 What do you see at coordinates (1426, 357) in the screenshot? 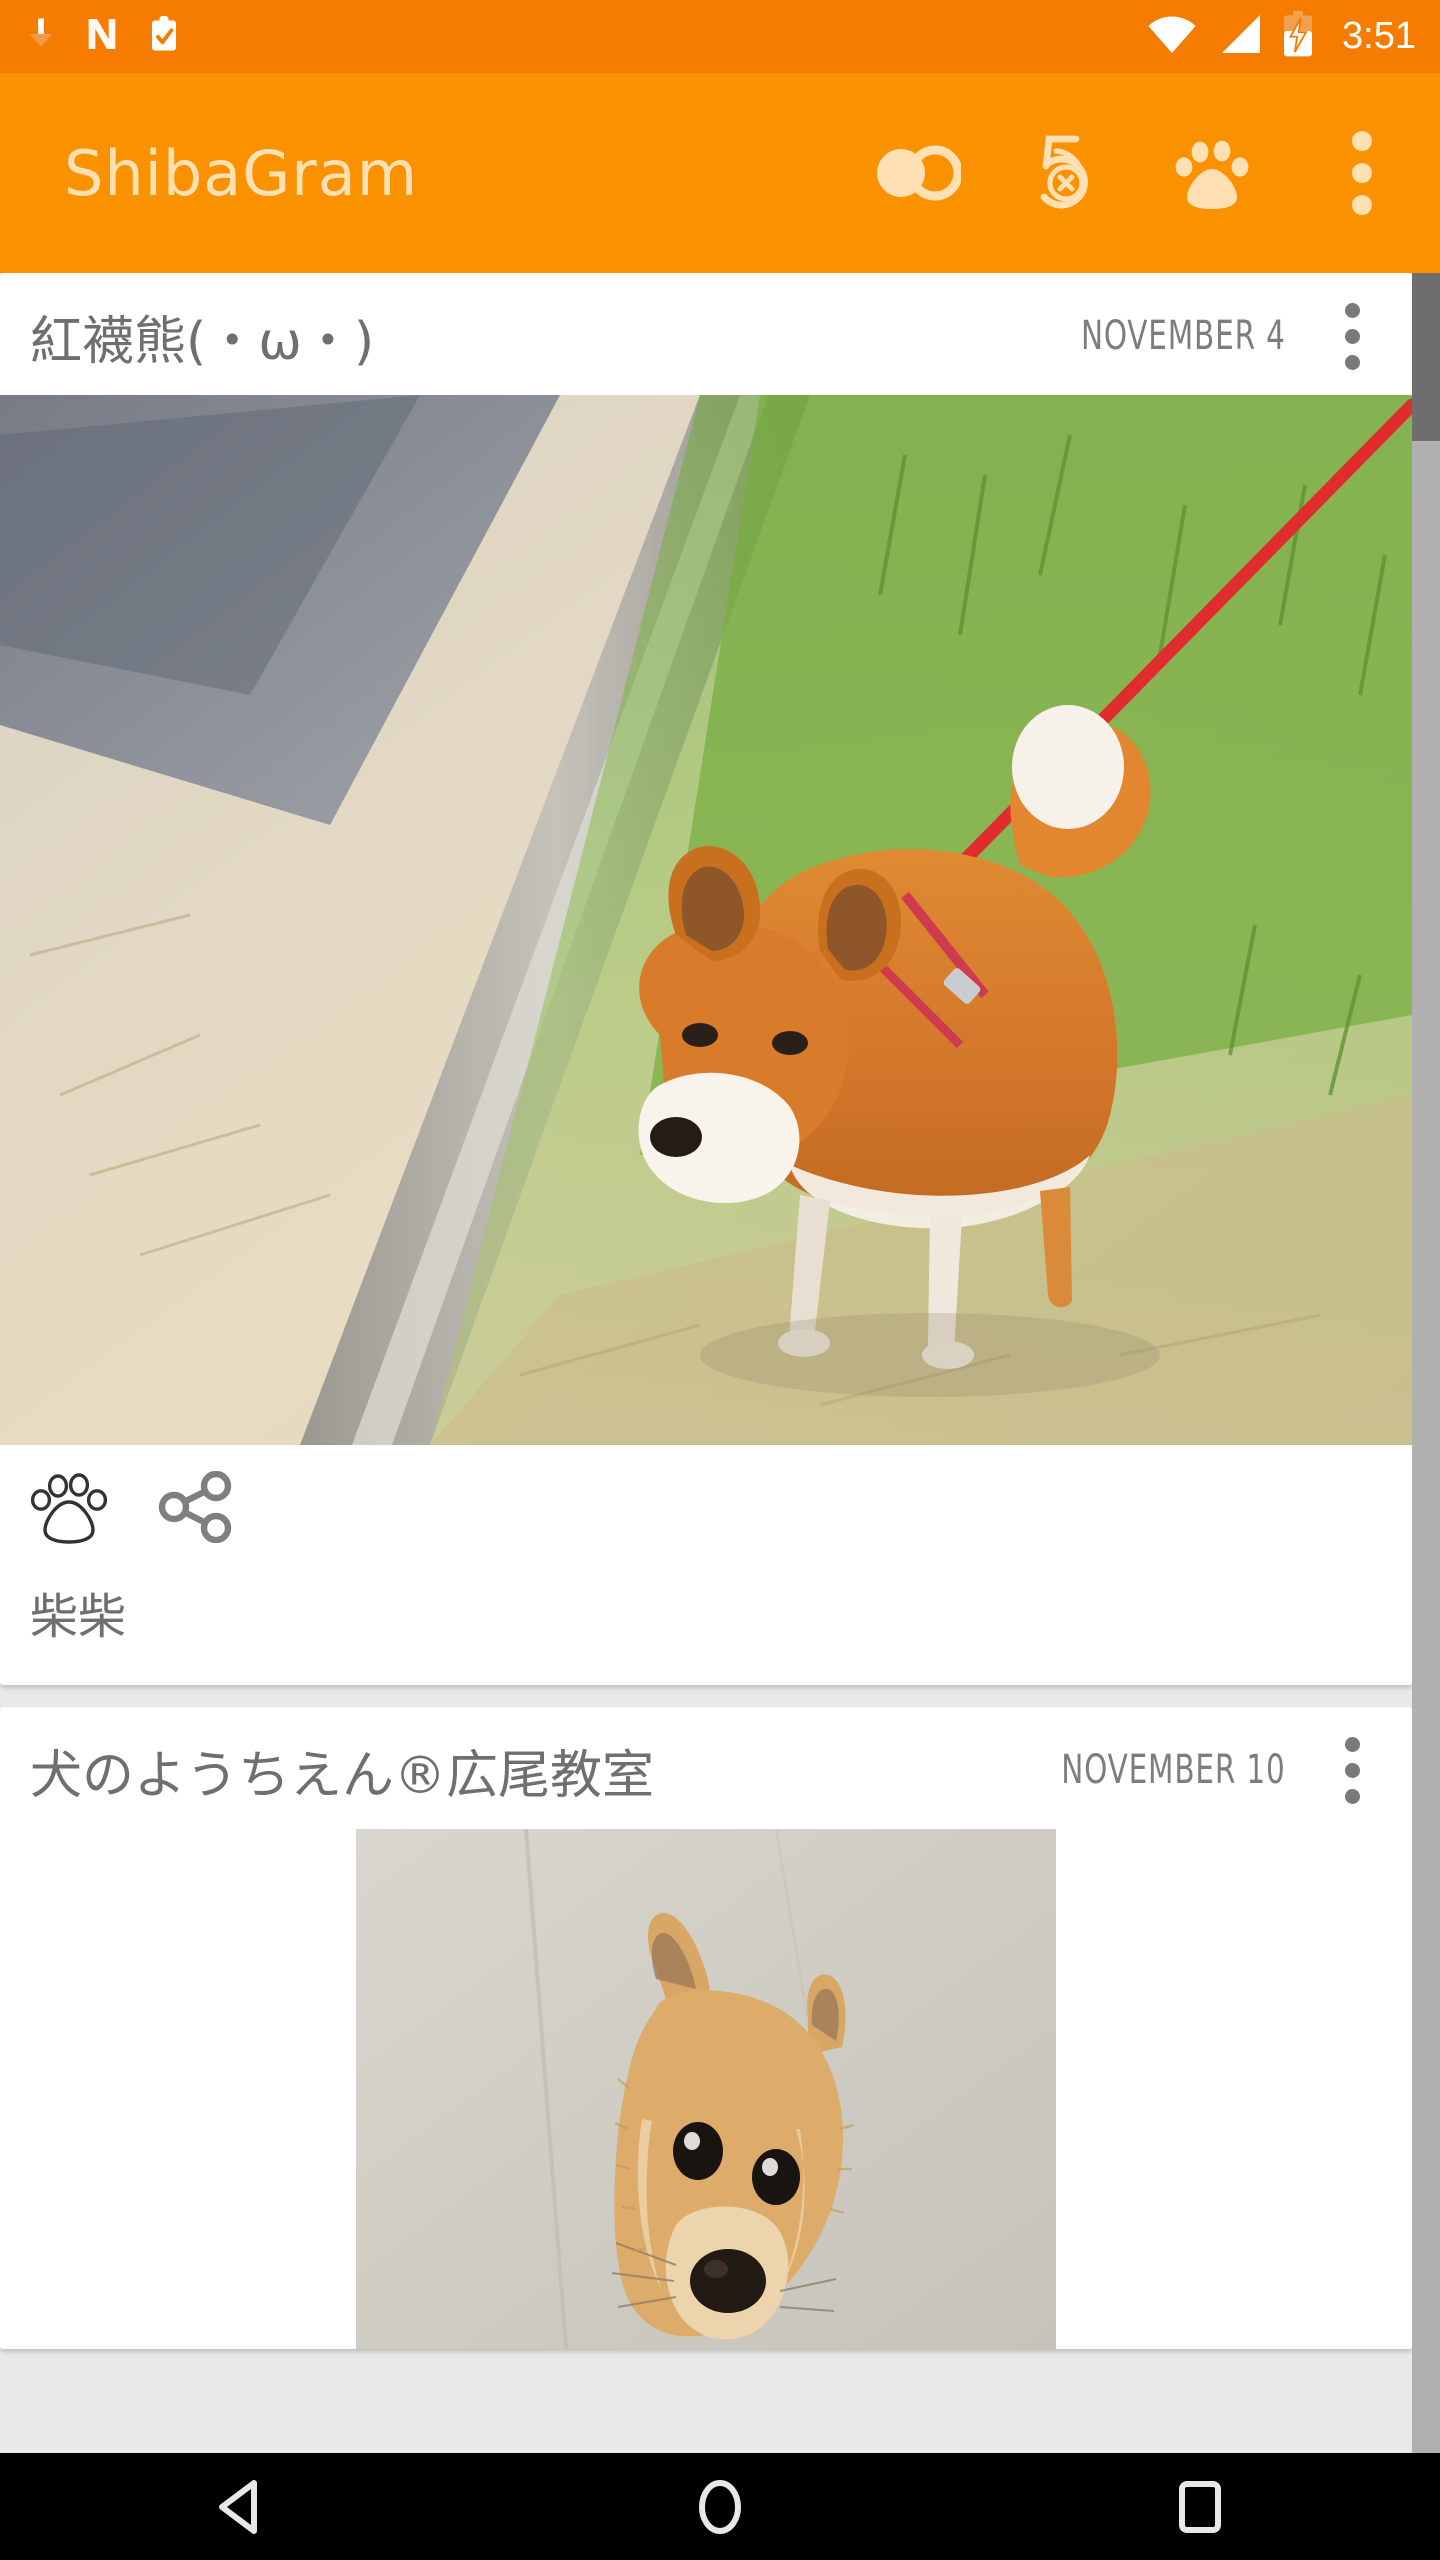
I see `feed-scrollbar-thumb` at bounding box center [1426, 357].